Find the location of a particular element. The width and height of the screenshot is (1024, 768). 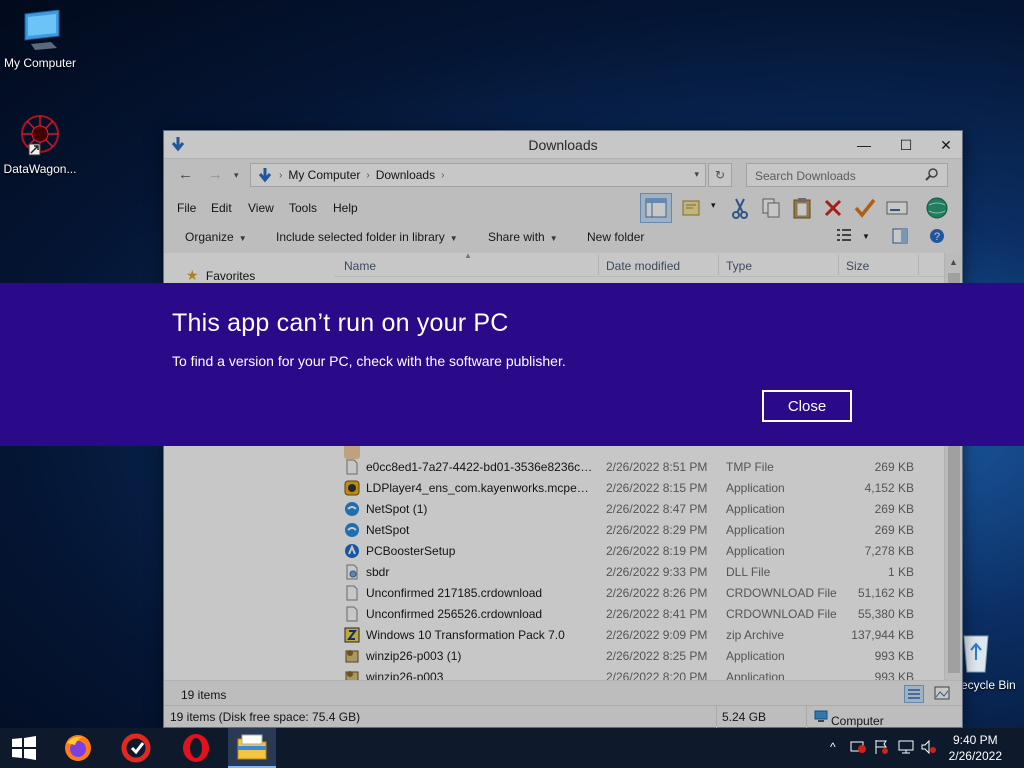

refresh-button: ↻ is located at coordinates (720, 175).